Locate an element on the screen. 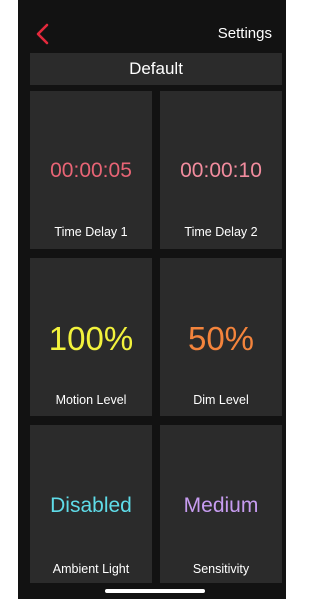  ambient-light-label: Ambient Light is located at coordinates (91, 569).